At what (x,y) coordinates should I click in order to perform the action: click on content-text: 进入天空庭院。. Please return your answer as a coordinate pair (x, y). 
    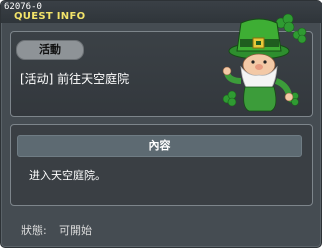
    Looking at the image, I should click on (67, 175).